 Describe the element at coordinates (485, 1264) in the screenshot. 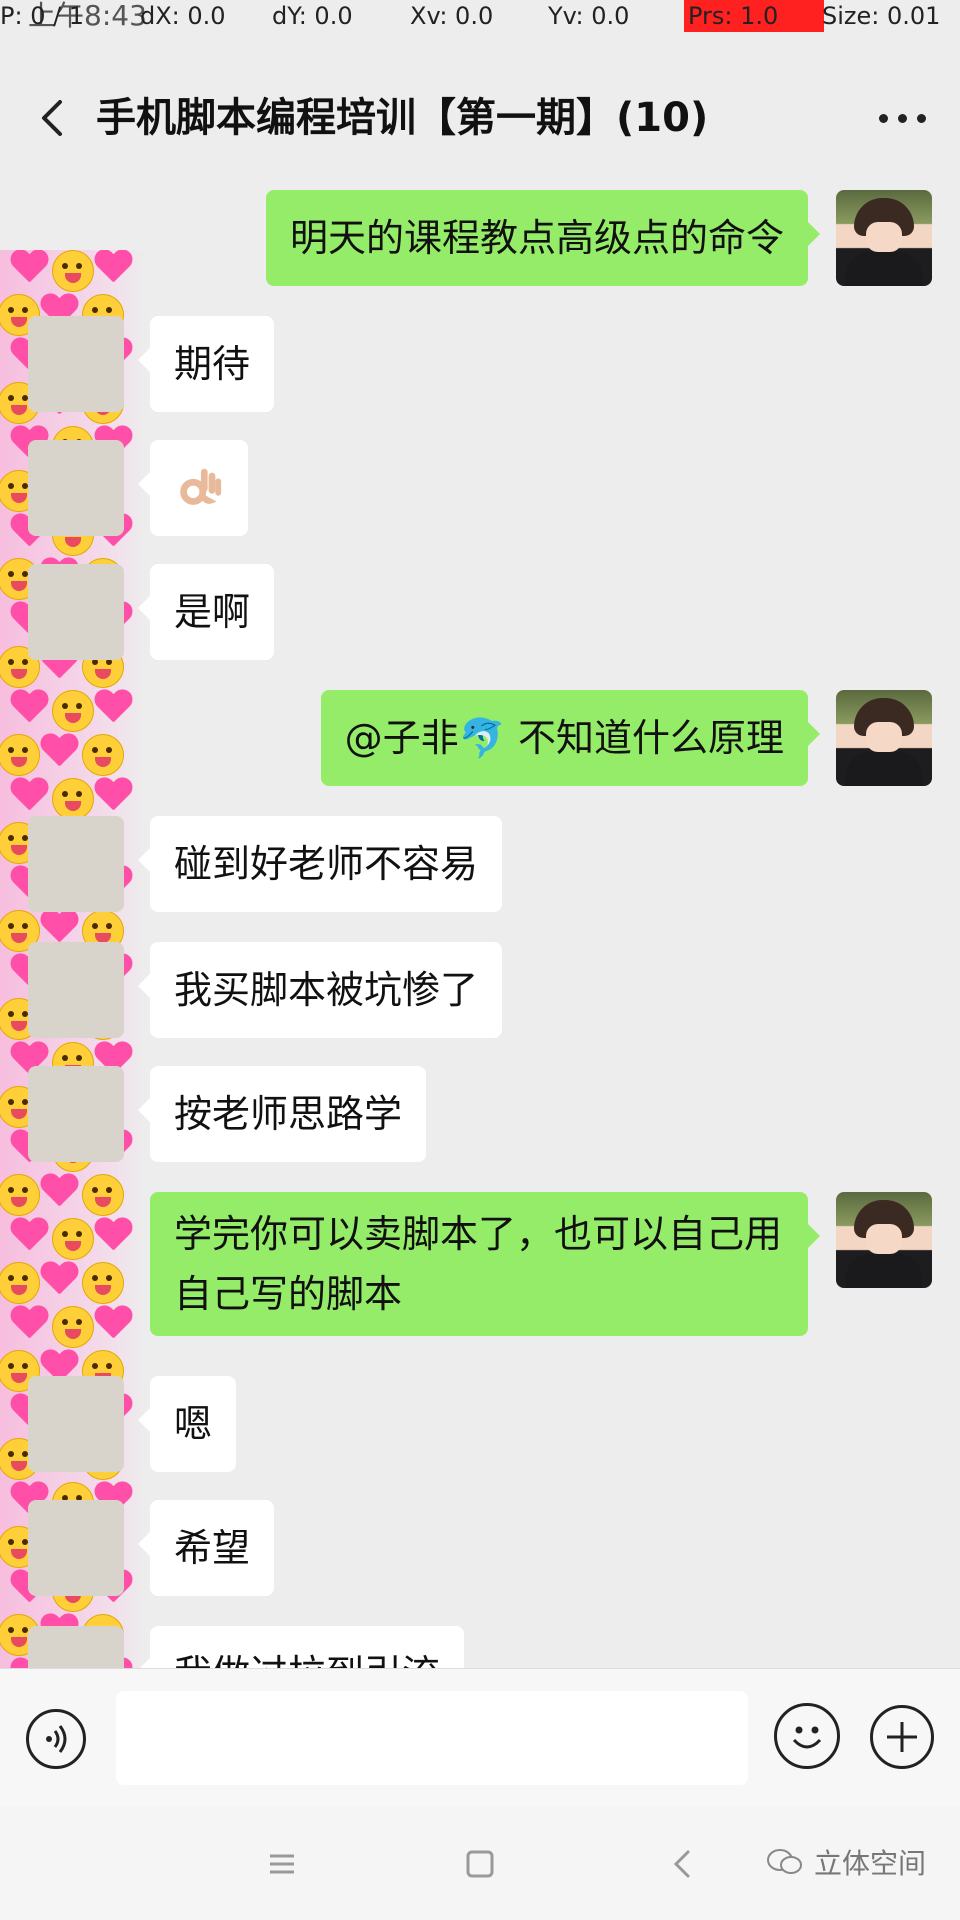

I see `message-bubble-outgoing: 学完你可以卖脚本了，也可以自己用自己写的脚本` at that location.